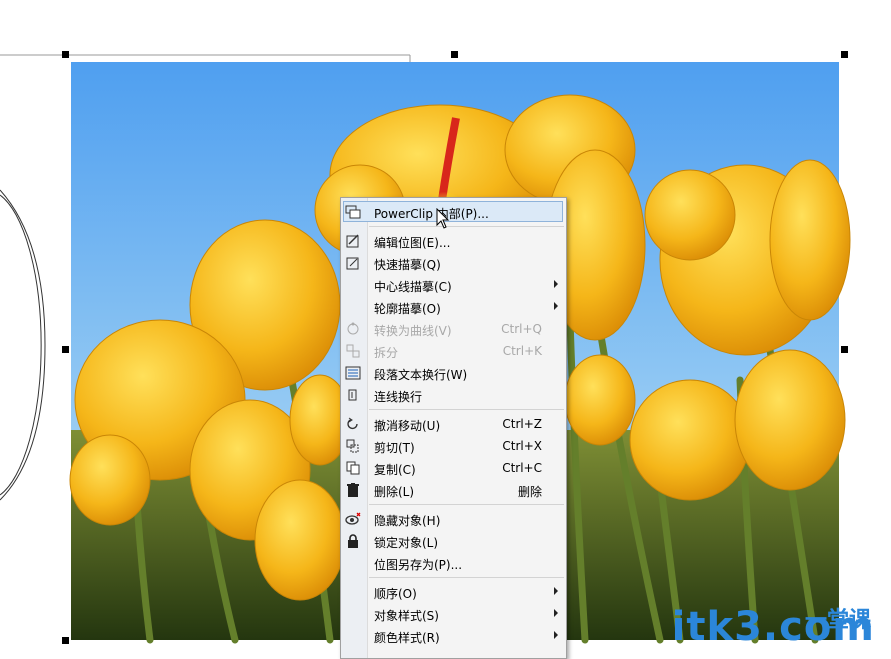 This screenshot has height=659, width=891. I want to click on menu-item-shortcut: 删除, so click(529, 492).